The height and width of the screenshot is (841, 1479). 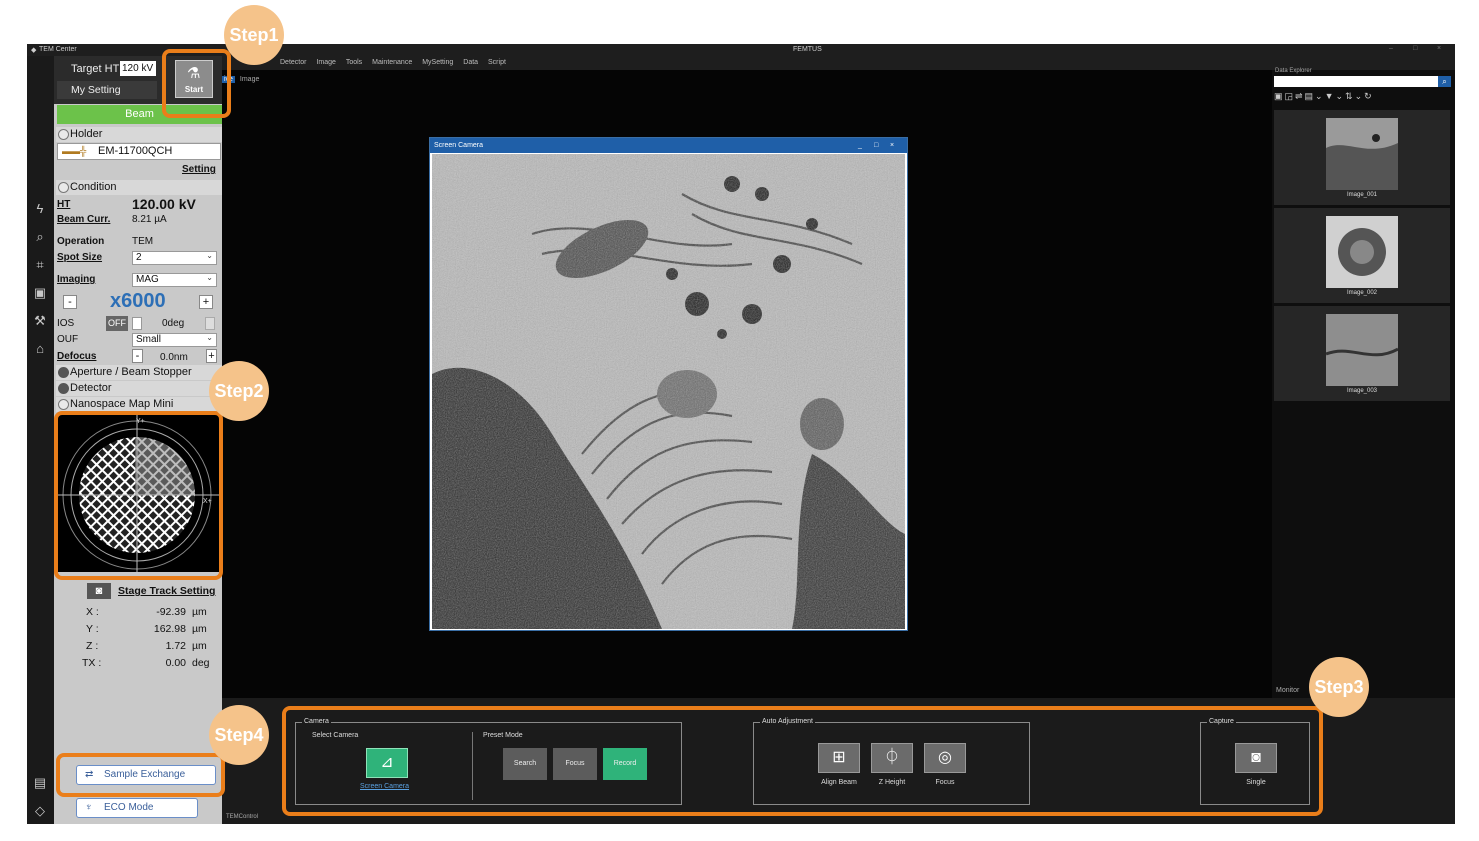 I want to click on camwin-maximize-button: □, so click(x=876, y=145).